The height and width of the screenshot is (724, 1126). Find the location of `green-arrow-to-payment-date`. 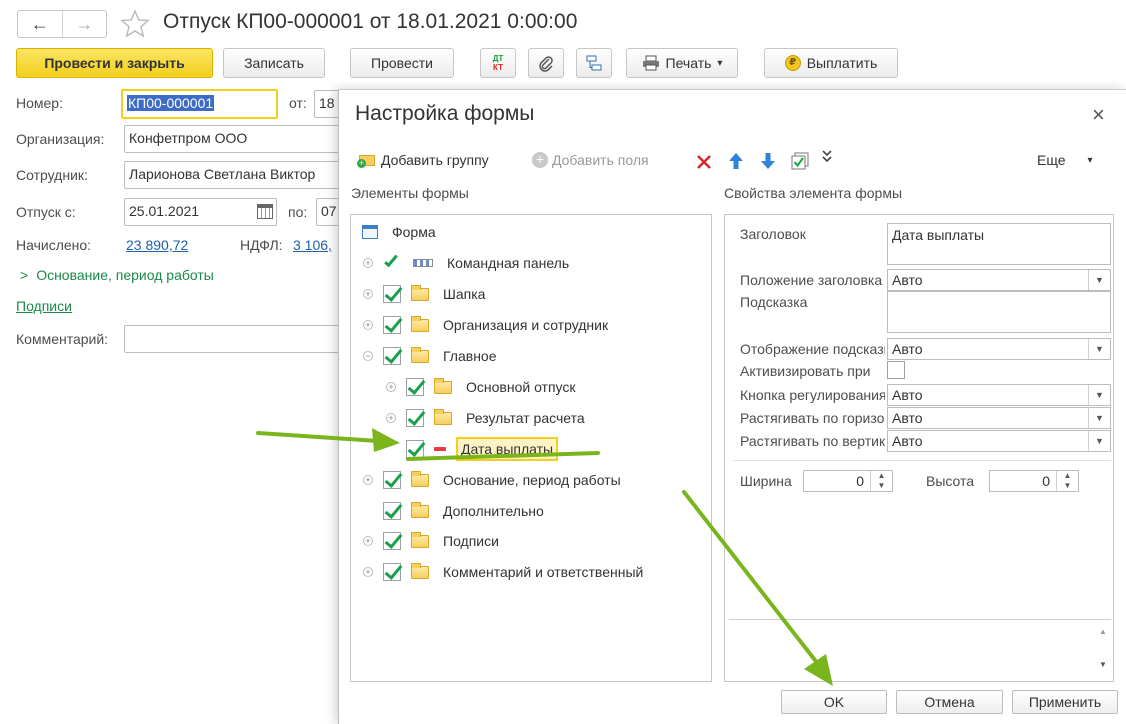

green-arrow-to-payment-date is located at coordinates (328, 440).